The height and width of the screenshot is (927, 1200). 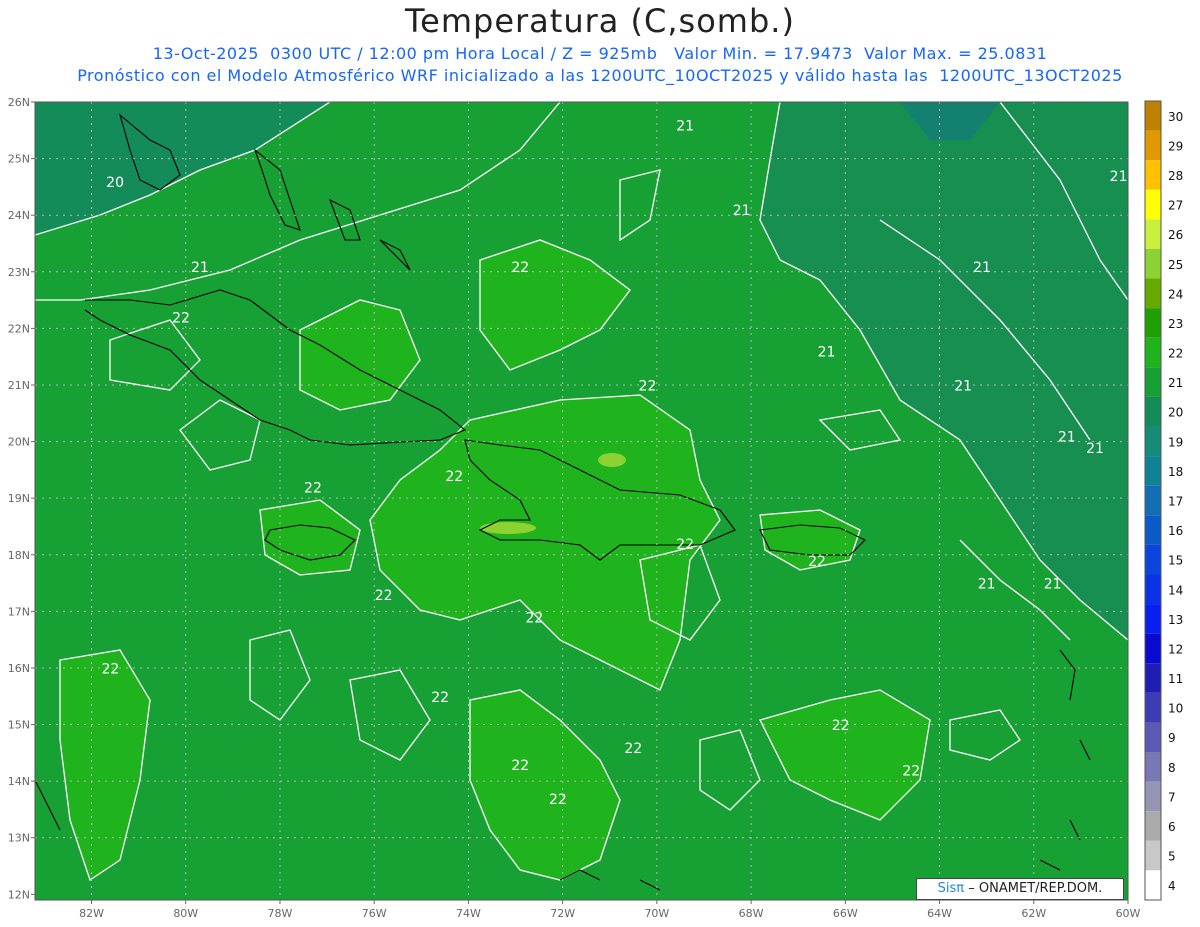 What do you see at coordinates (1175, 590) in the screenshot?
I see `colorbar-label: 14` at bounding box center [1175, 590].